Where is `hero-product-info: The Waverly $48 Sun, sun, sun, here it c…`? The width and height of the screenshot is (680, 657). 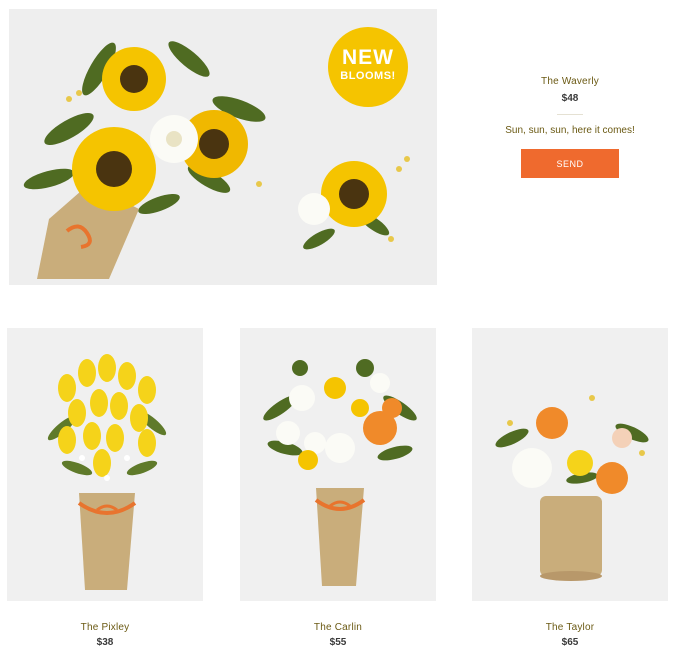 hero-product-info: The Waverly $48 Sun, sun, sun, here it c… is located at coordinates (570, 127).